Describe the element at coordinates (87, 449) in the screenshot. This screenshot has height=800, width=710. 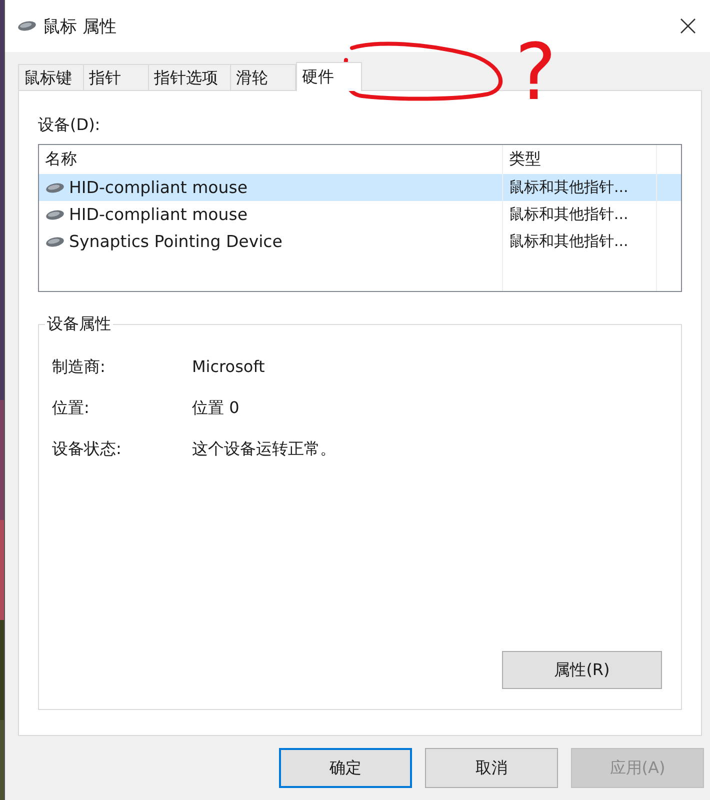
I see `field-label: 设备状态:` at that location.